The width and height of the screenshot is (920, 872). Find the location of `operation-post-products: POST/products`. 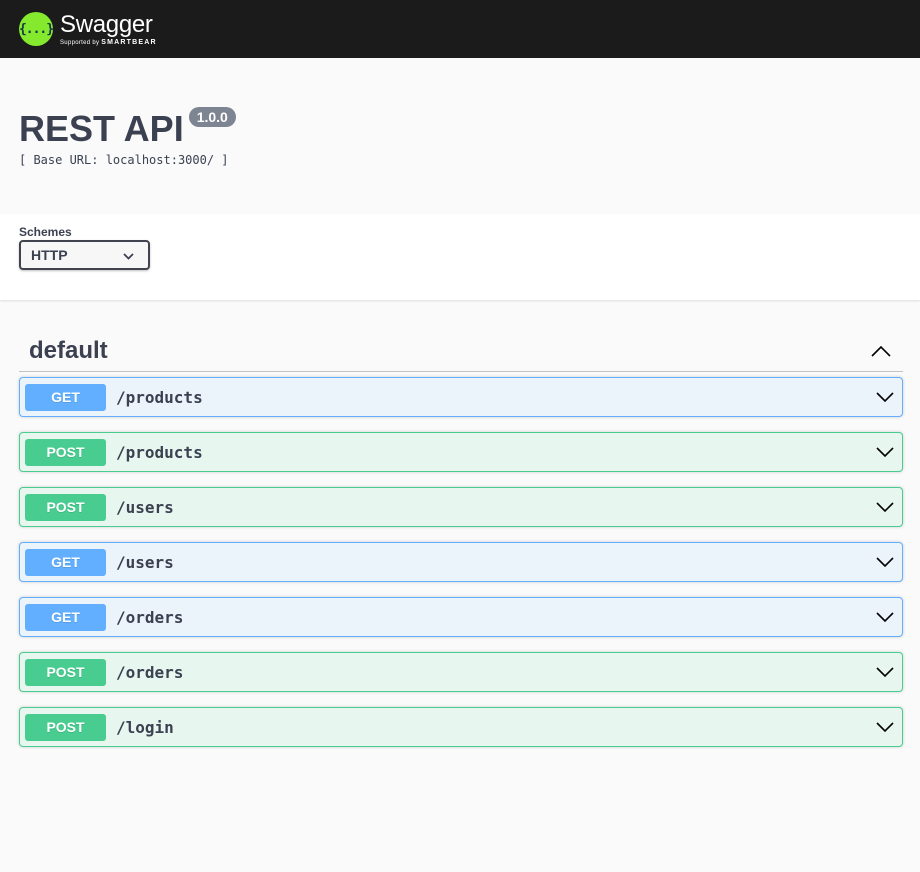

operation-post-products: POST/products is located at coordinates (461, 452).